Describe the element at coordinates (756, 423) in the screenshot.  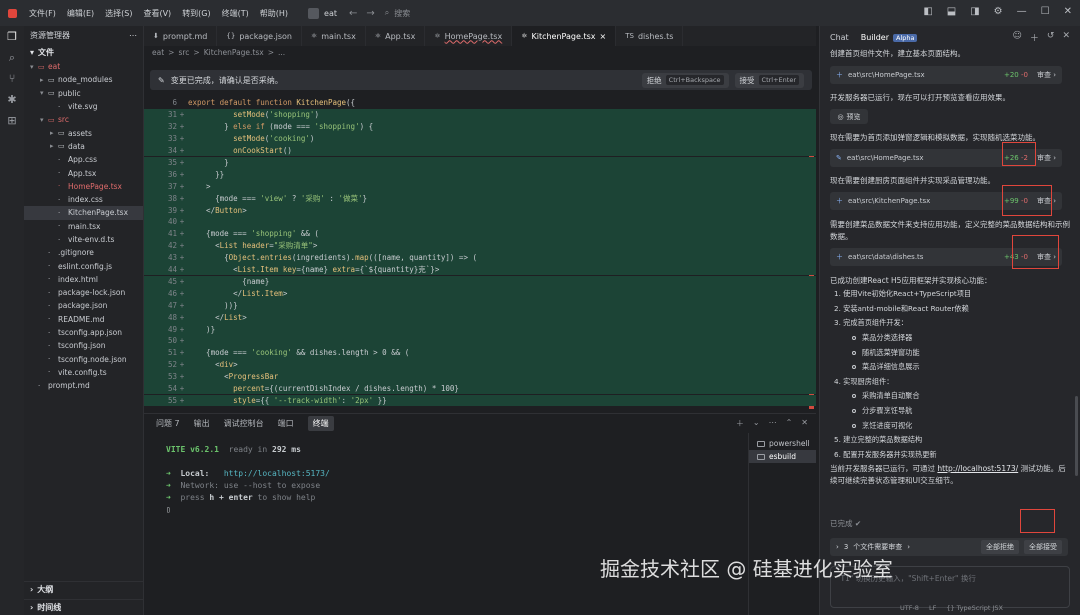
I see `chevron-down-icon: ⌄` at that location.